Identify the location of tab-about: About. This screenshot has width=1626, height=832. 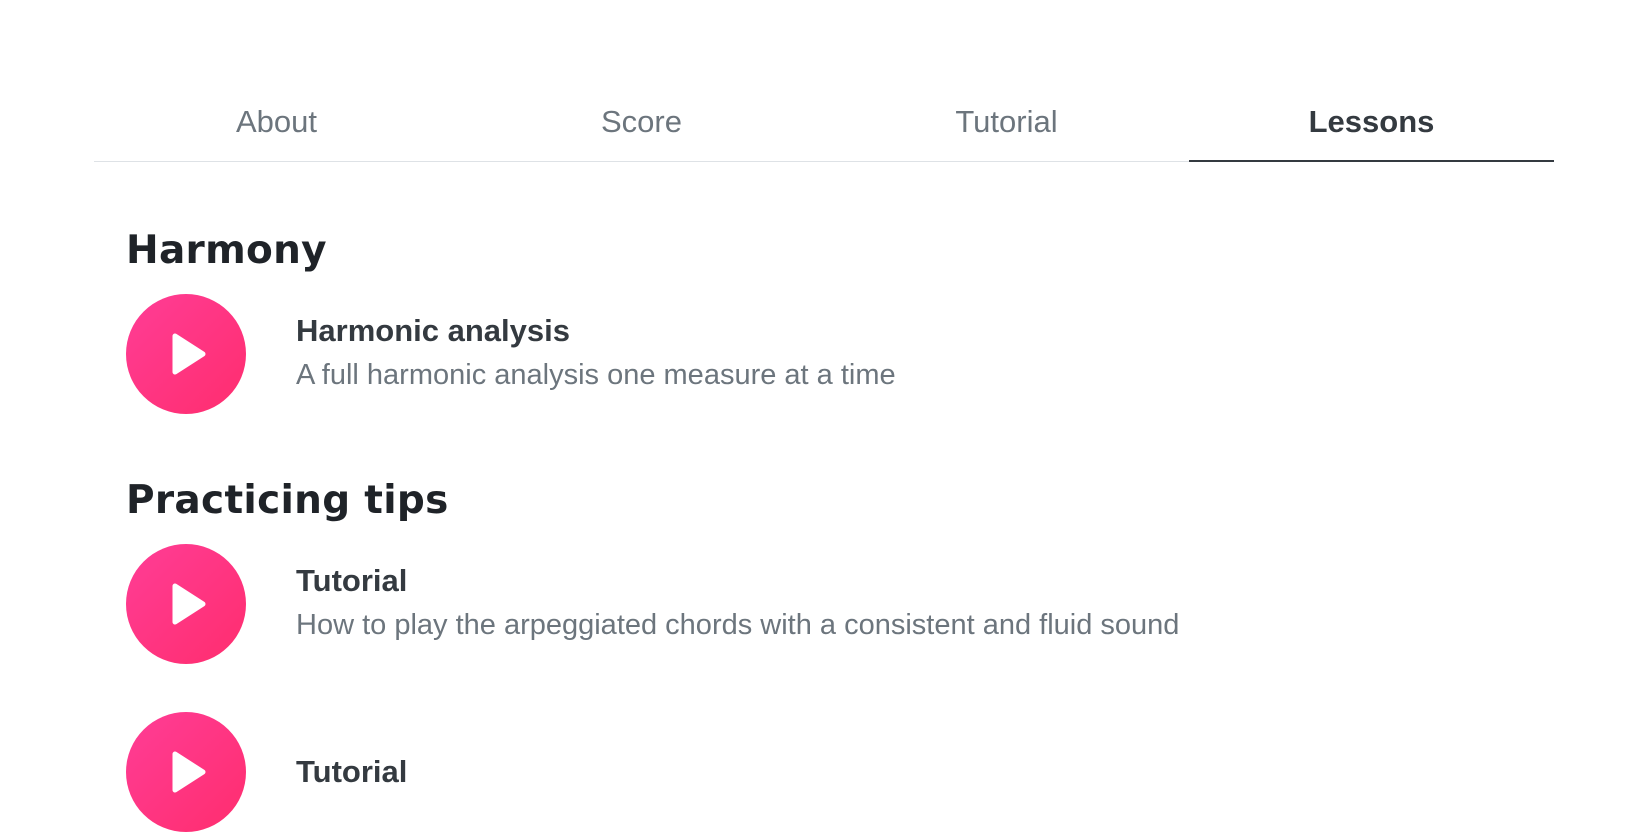
(276, 122).